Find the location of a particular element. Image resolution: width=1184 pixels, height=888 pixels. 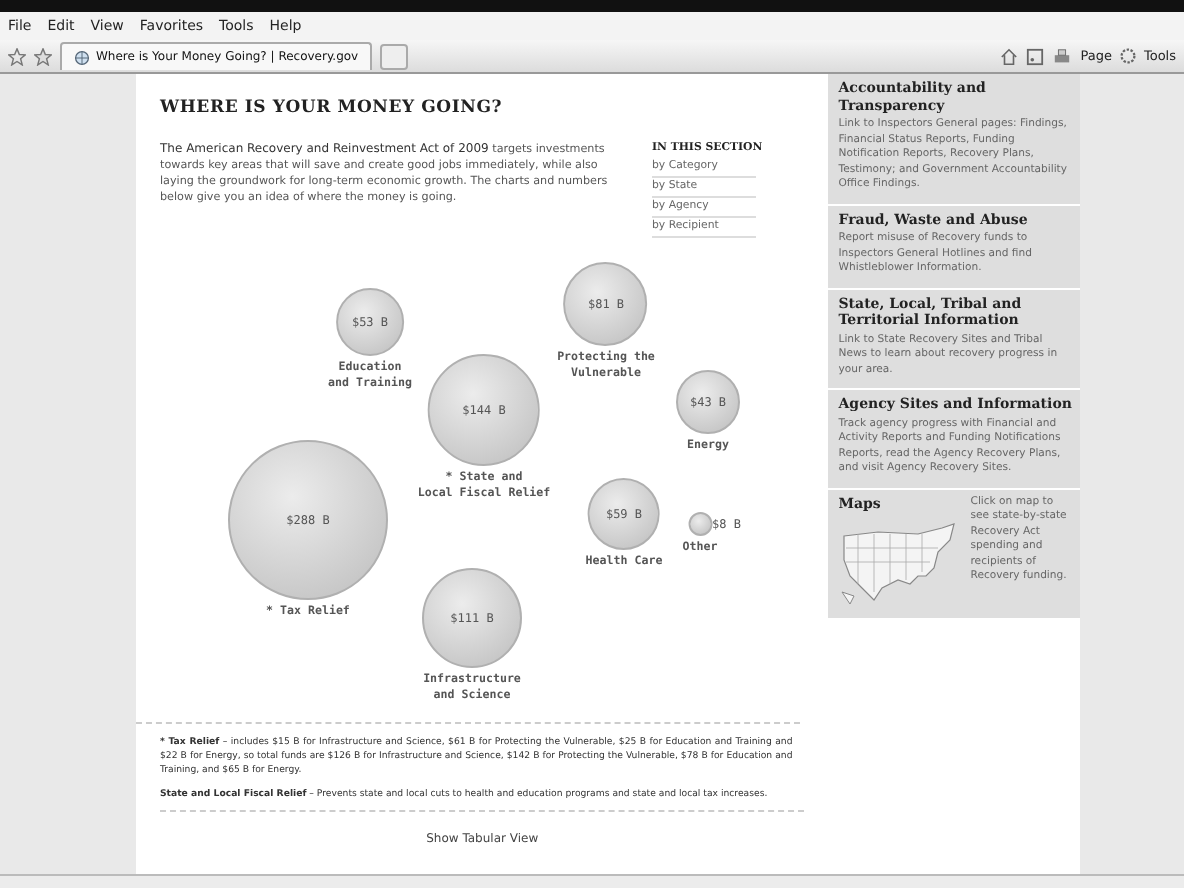

globe-page-icon is located at coordinates (82, 57).